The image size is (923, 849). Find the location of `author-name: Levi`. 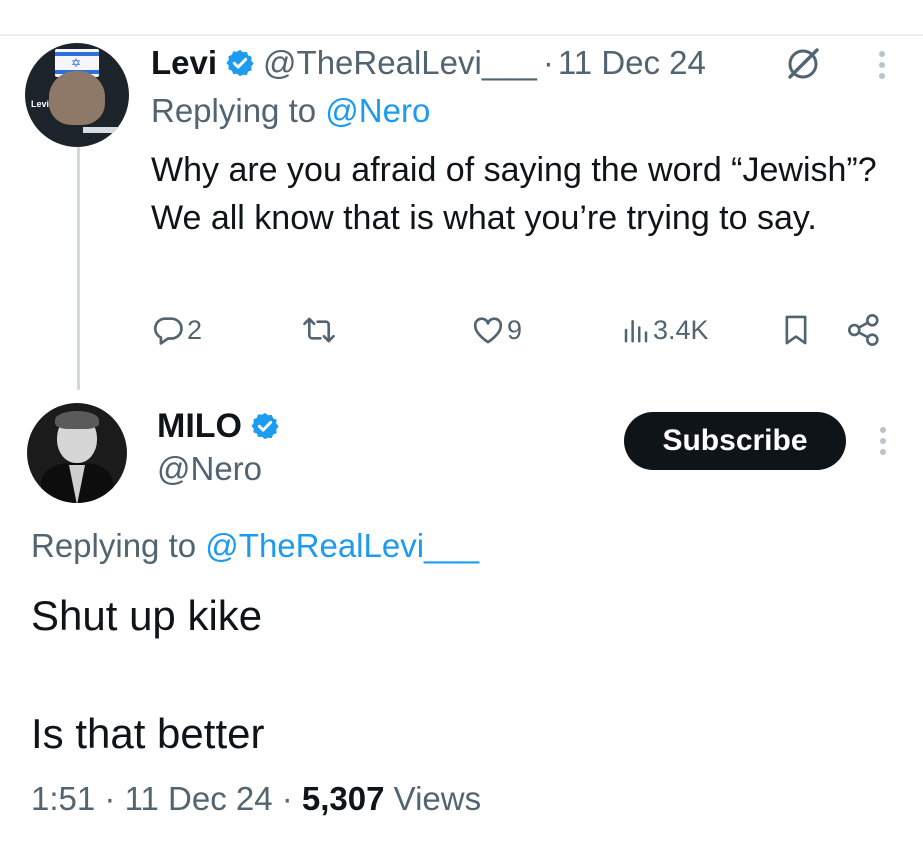

author-name: Levi is located at coordinates (184, 63).